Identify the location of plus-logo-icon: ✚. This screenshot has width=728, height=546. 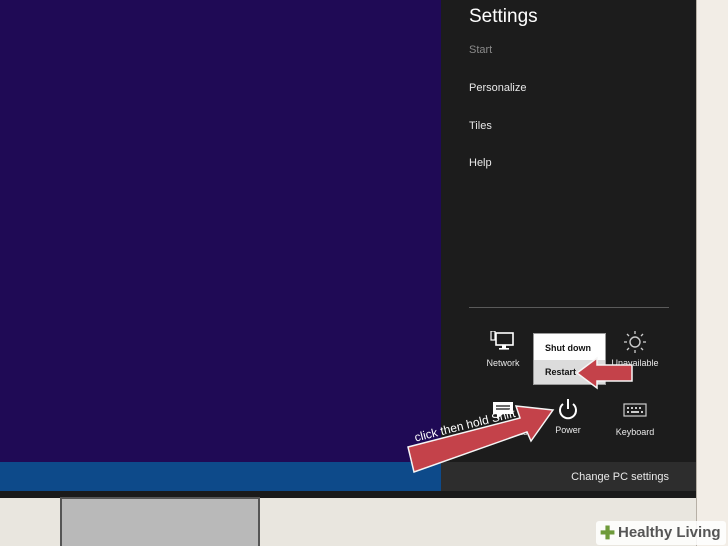
(608, 533).